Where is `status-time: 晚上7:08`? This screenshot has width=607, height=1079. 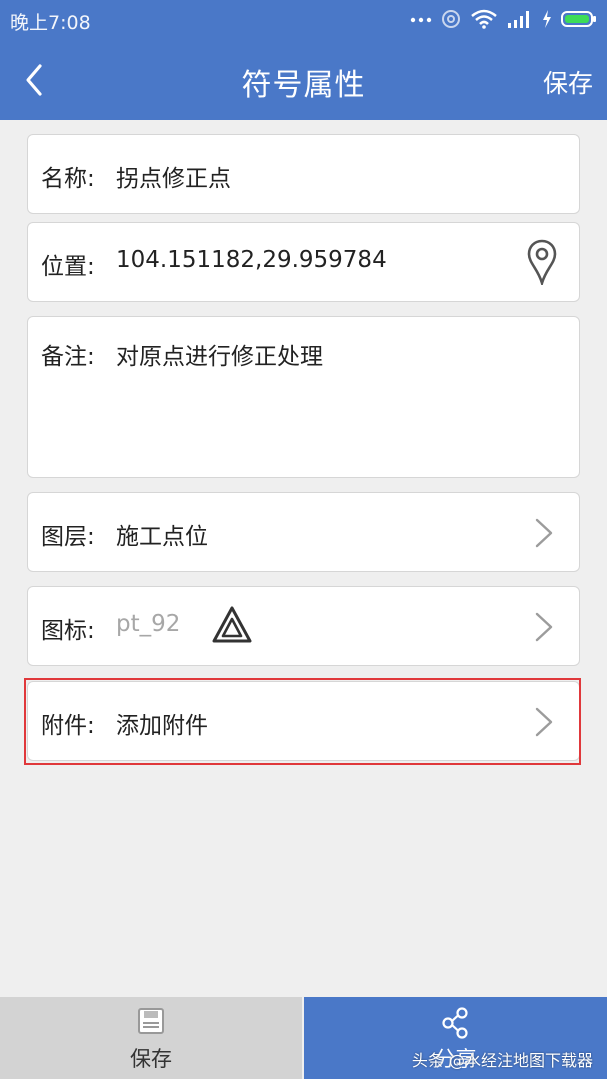
status-time: 晚上7:08 is located at coordinates (50, 23).